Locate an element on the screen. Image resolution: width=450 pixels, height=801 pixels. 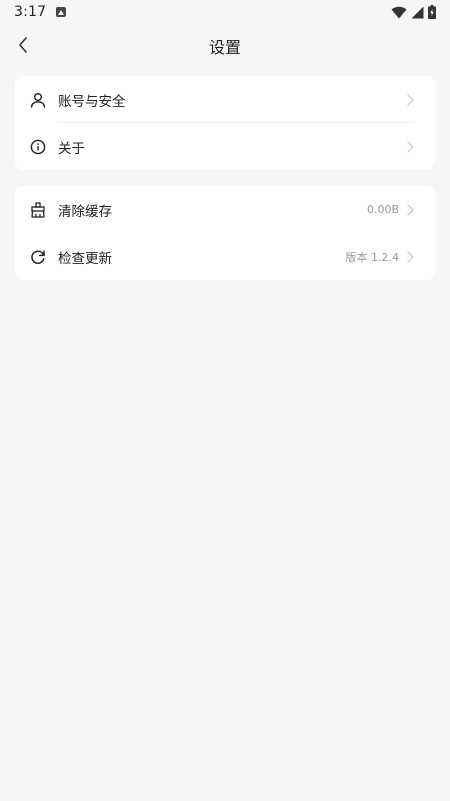
settings-group-account: 账号与安全 关于 is located at coordinates (225, 123).